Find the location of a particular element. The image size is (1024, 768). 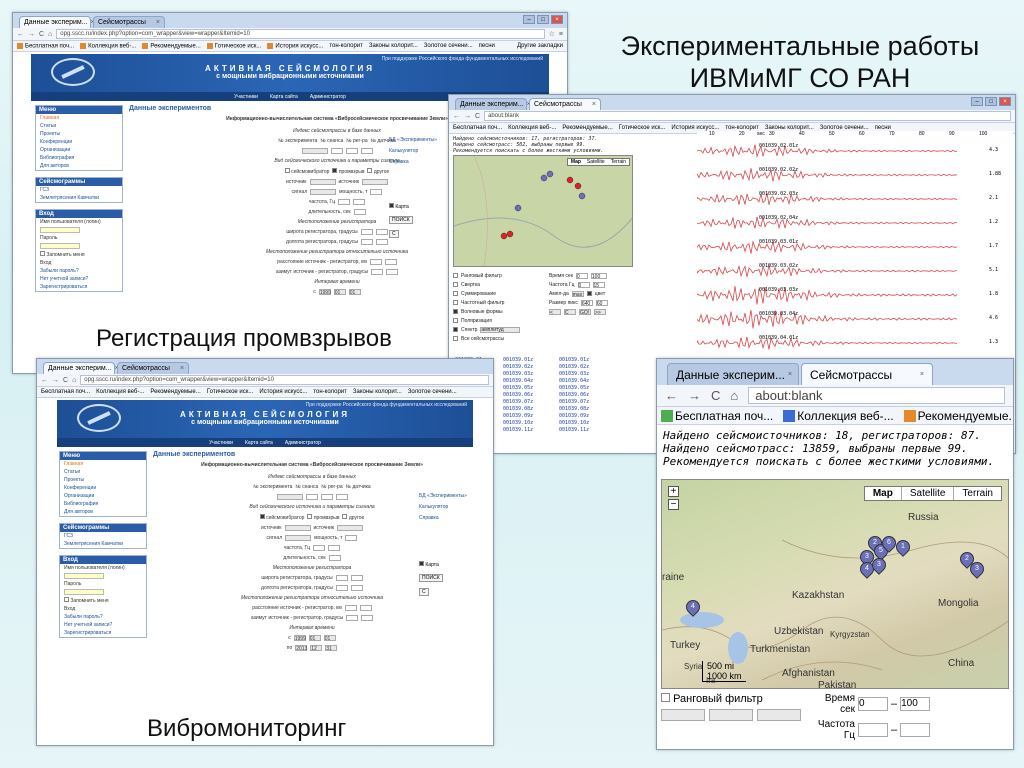

all-traces-row: Все сейсмотрассы is located at coordinates (541, 338).